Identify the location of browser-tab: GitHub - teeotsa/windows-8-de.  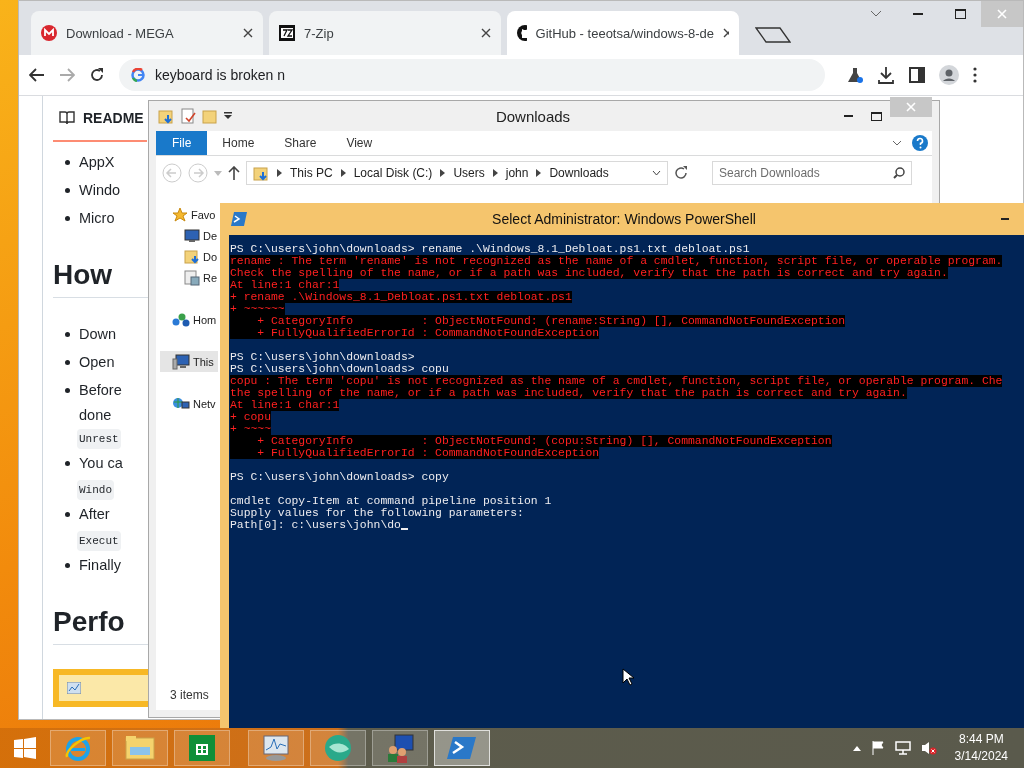
(623, 33).